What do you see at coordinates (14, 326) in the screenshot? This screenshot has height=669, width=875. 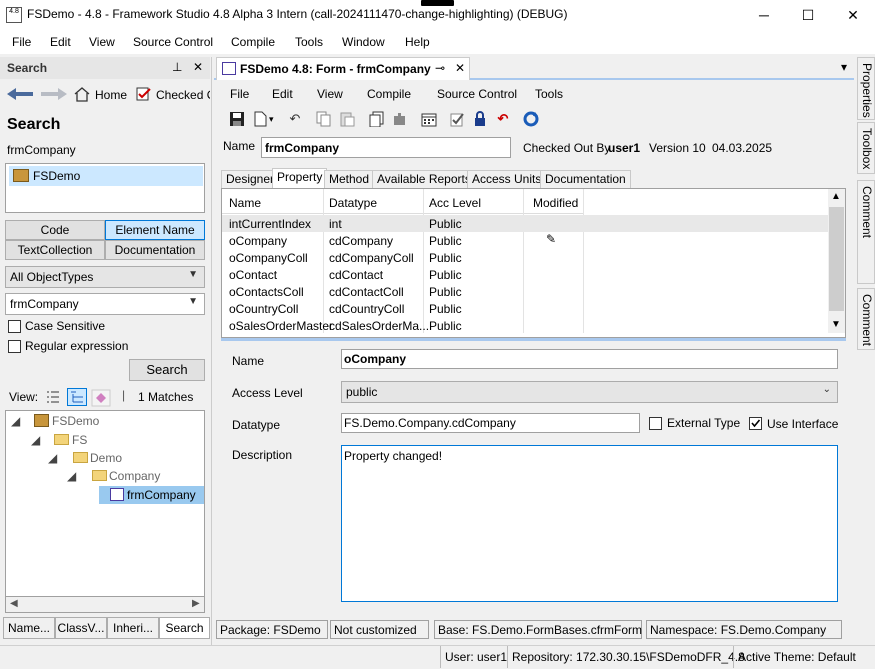 I see `case-sensitive-checkbox` at bounding box center [14, 326].